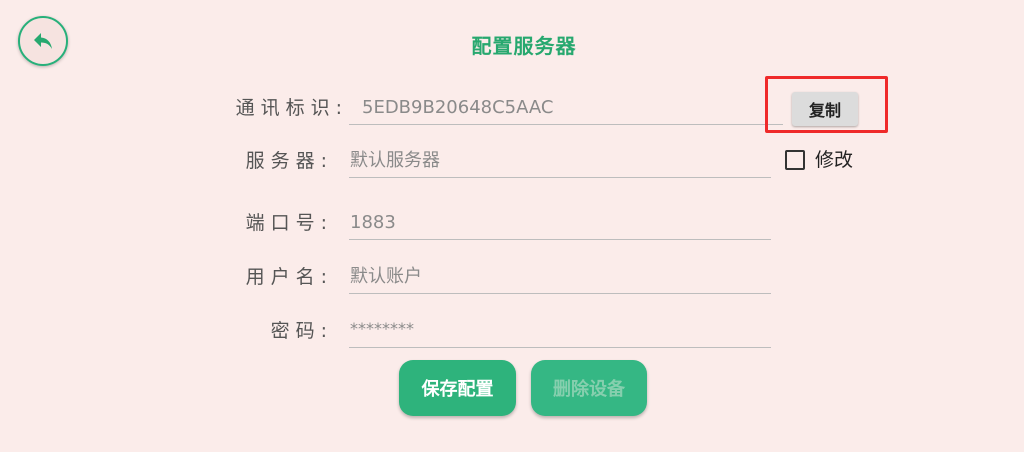 This screenshot has width=1024, height=452. Describe the element at coordinates (373, 223) in the screenshot. I see `port-input: 1883` at that location.